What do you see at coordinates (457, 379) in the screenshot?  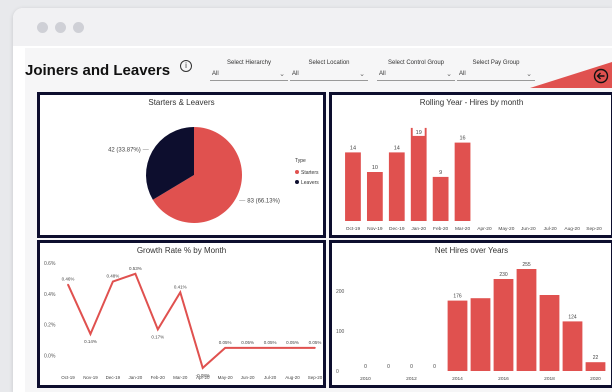 I see `x-tick-label: 2014` at bounding box center [457, 379].